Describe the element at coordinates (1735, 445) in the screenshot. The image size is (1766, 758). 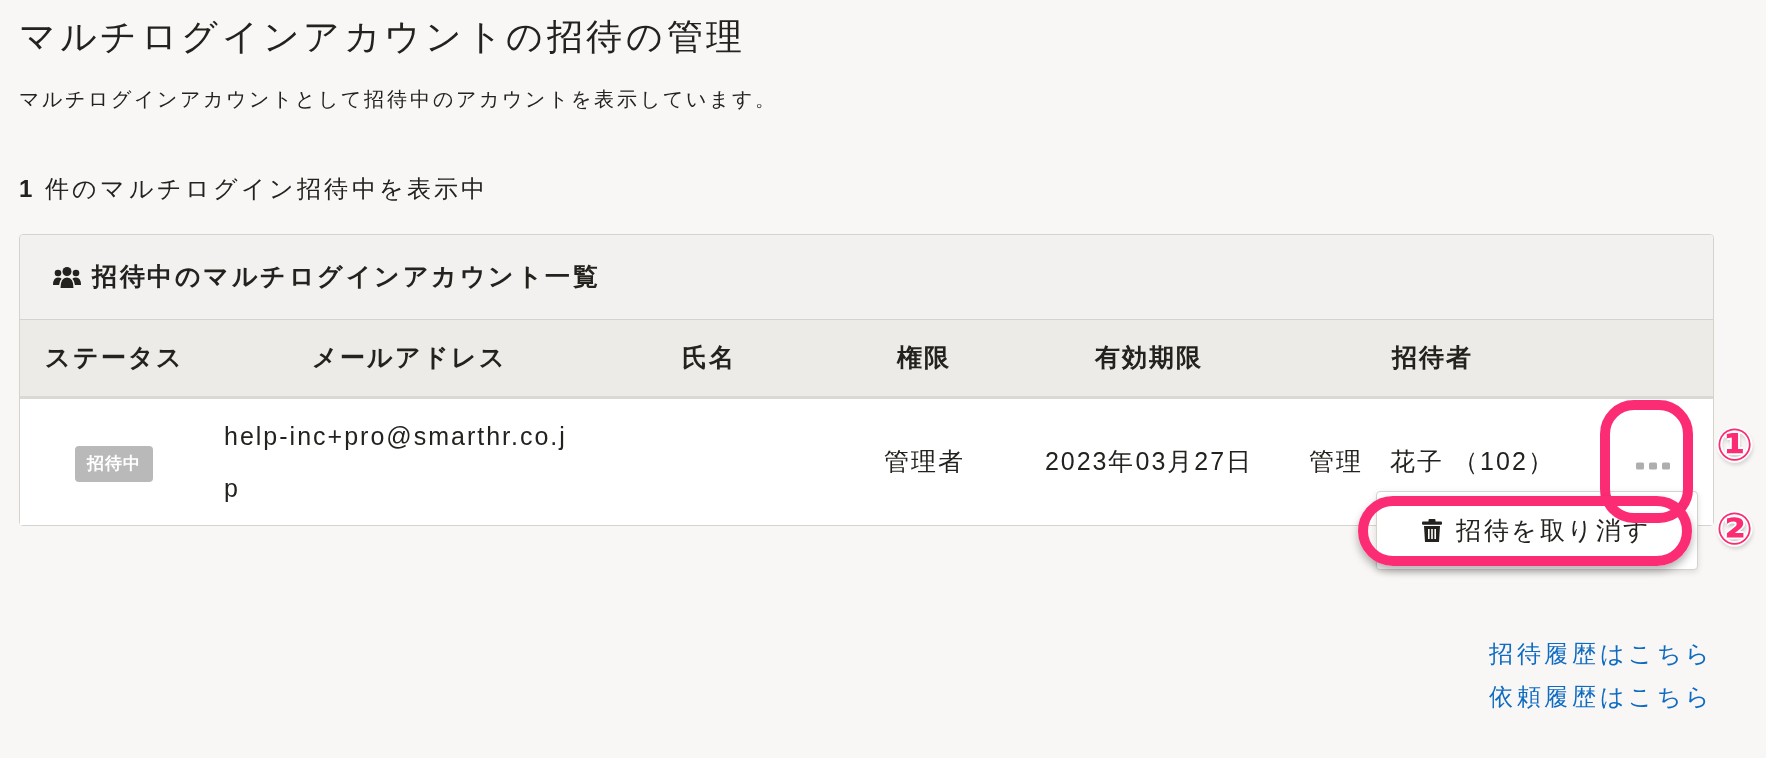
I see `step-number: ①` at that location.